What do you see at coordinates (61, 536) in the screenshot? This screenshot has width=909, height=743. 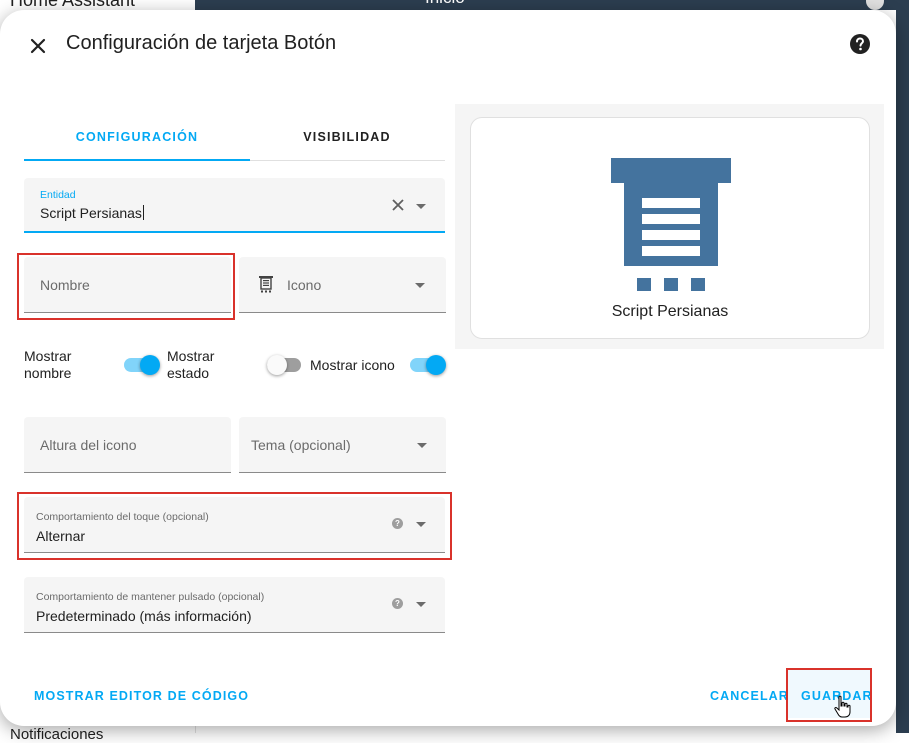 I see `tap-action-value: Alternar` at bounding box center [61, 536].